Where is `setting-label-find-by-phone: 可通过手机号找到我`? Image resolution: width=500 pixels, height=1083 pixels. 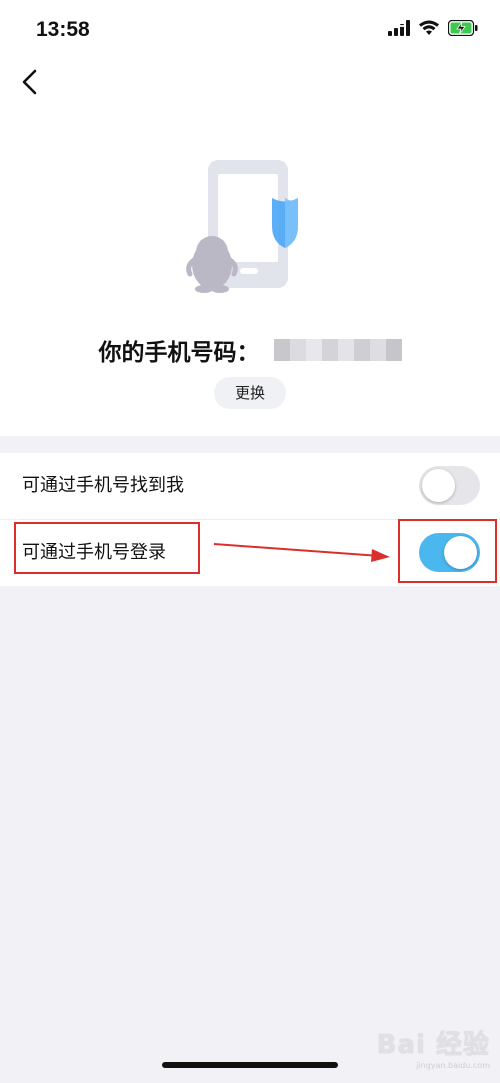
setting-label-find-by-phone: 可通过手机号找到我 is located at coordinates (103, 485).